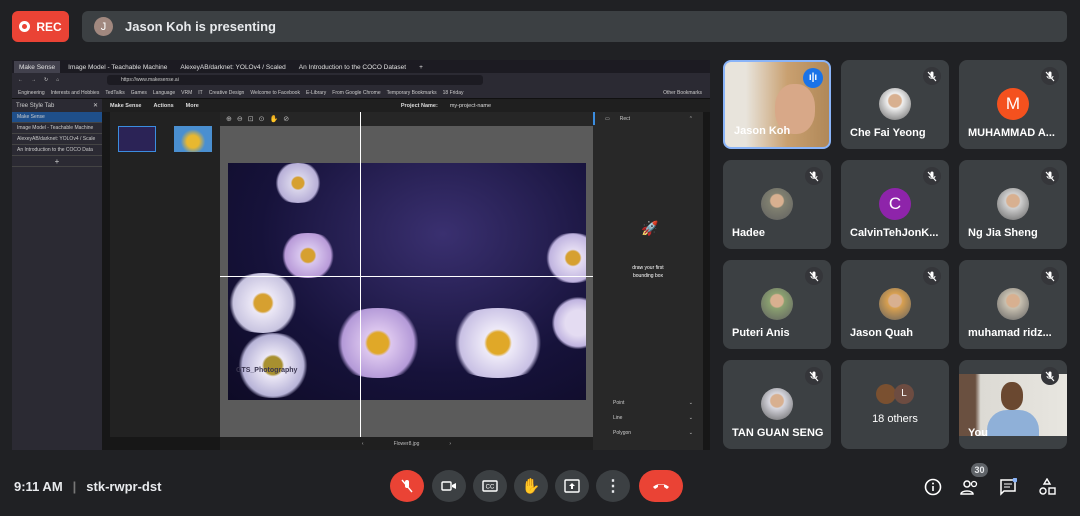 The width and height of the screenshot is (1080, 516). I want to click on meeting-details: 9:11 AM | stk-rwpr-dst, so click(88, 486).